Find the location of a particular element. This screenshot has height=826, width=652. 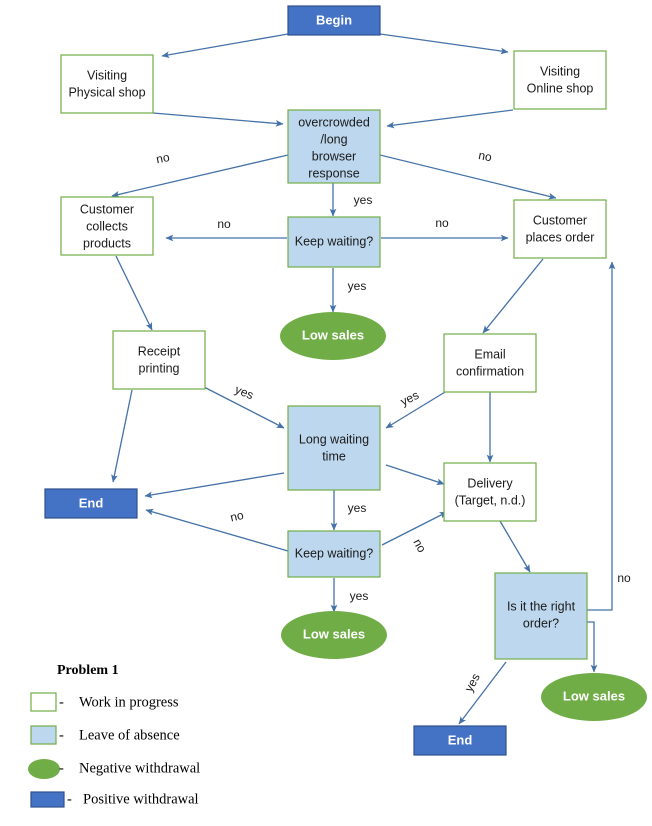

node-delivery-label-1: Delivery is located at coordinates (490, 483).